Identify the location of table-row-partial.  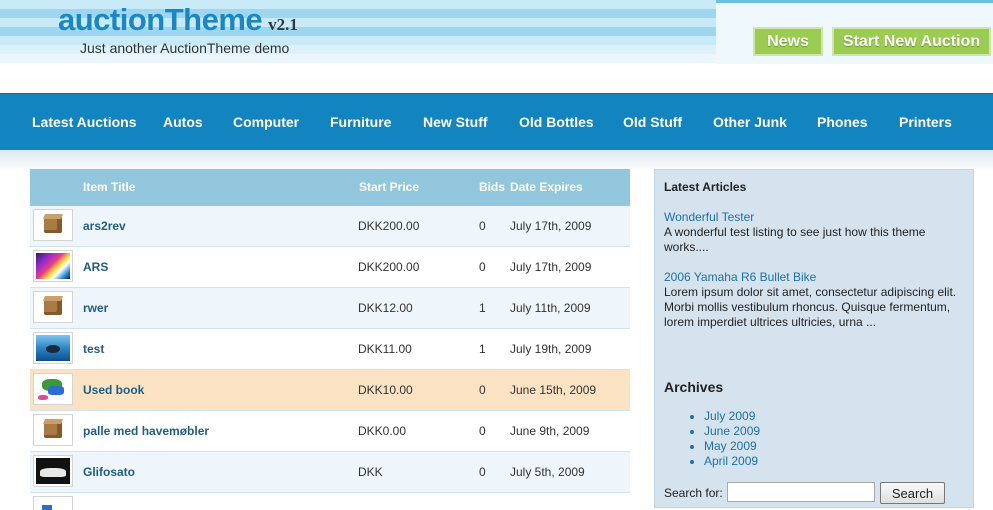
(330, 501).